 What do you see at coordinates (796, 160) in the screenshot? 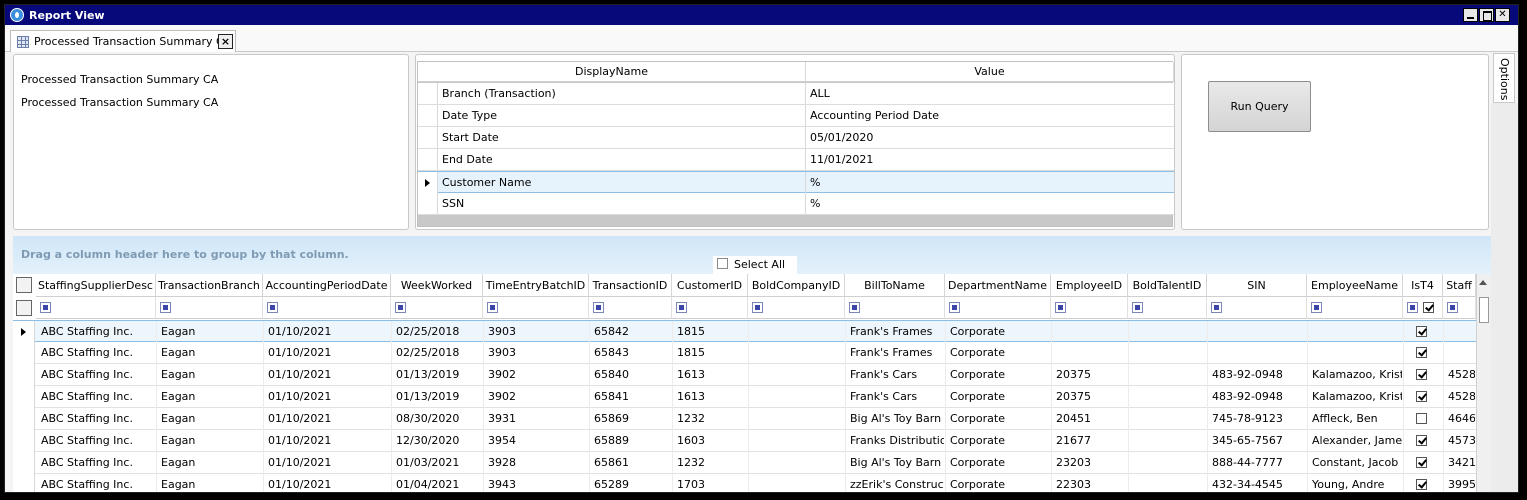
I see `param-row: End Date 11/01/2021` at bounding box center [796, 160].